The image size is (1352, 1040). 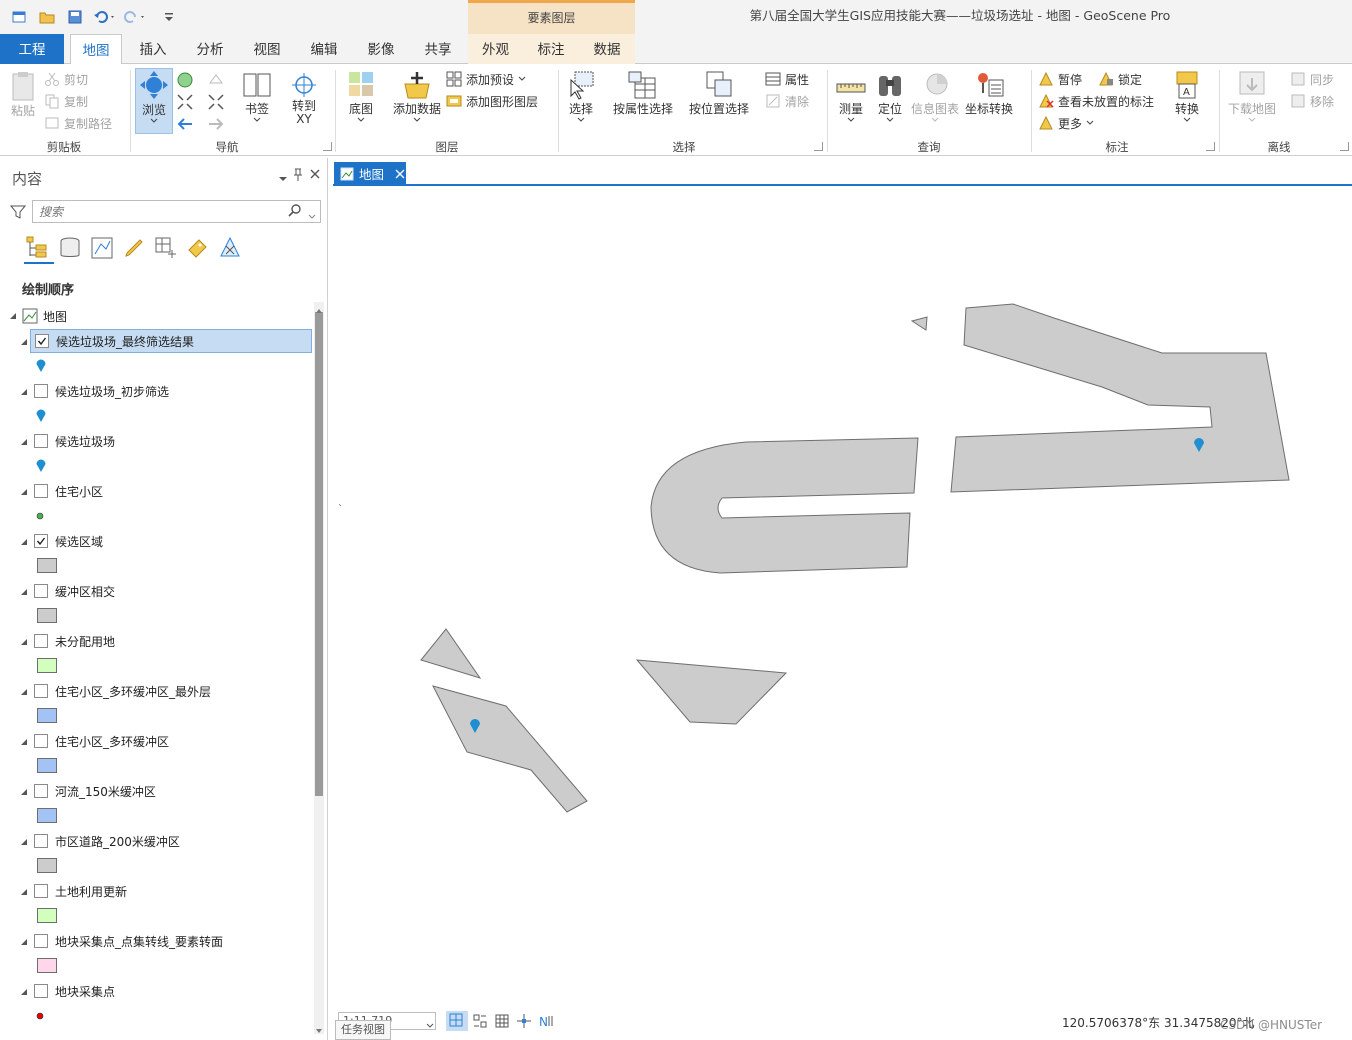 I want to click on infographics-button: 信息图表, so click(x=935, y=96).